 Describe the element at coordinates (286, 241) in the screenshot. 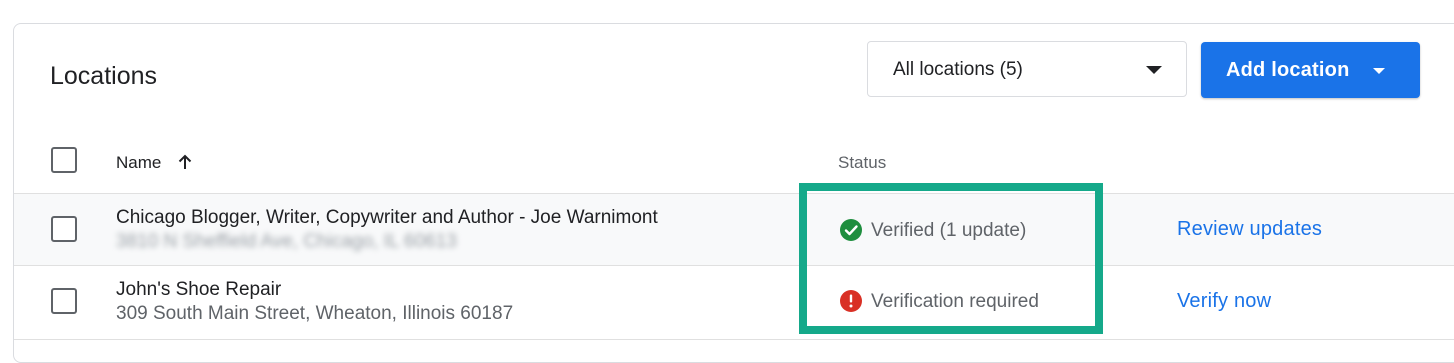

I see `location-address: 3810 N Sheffield Ave, Chicago, IL 60613` at that location.